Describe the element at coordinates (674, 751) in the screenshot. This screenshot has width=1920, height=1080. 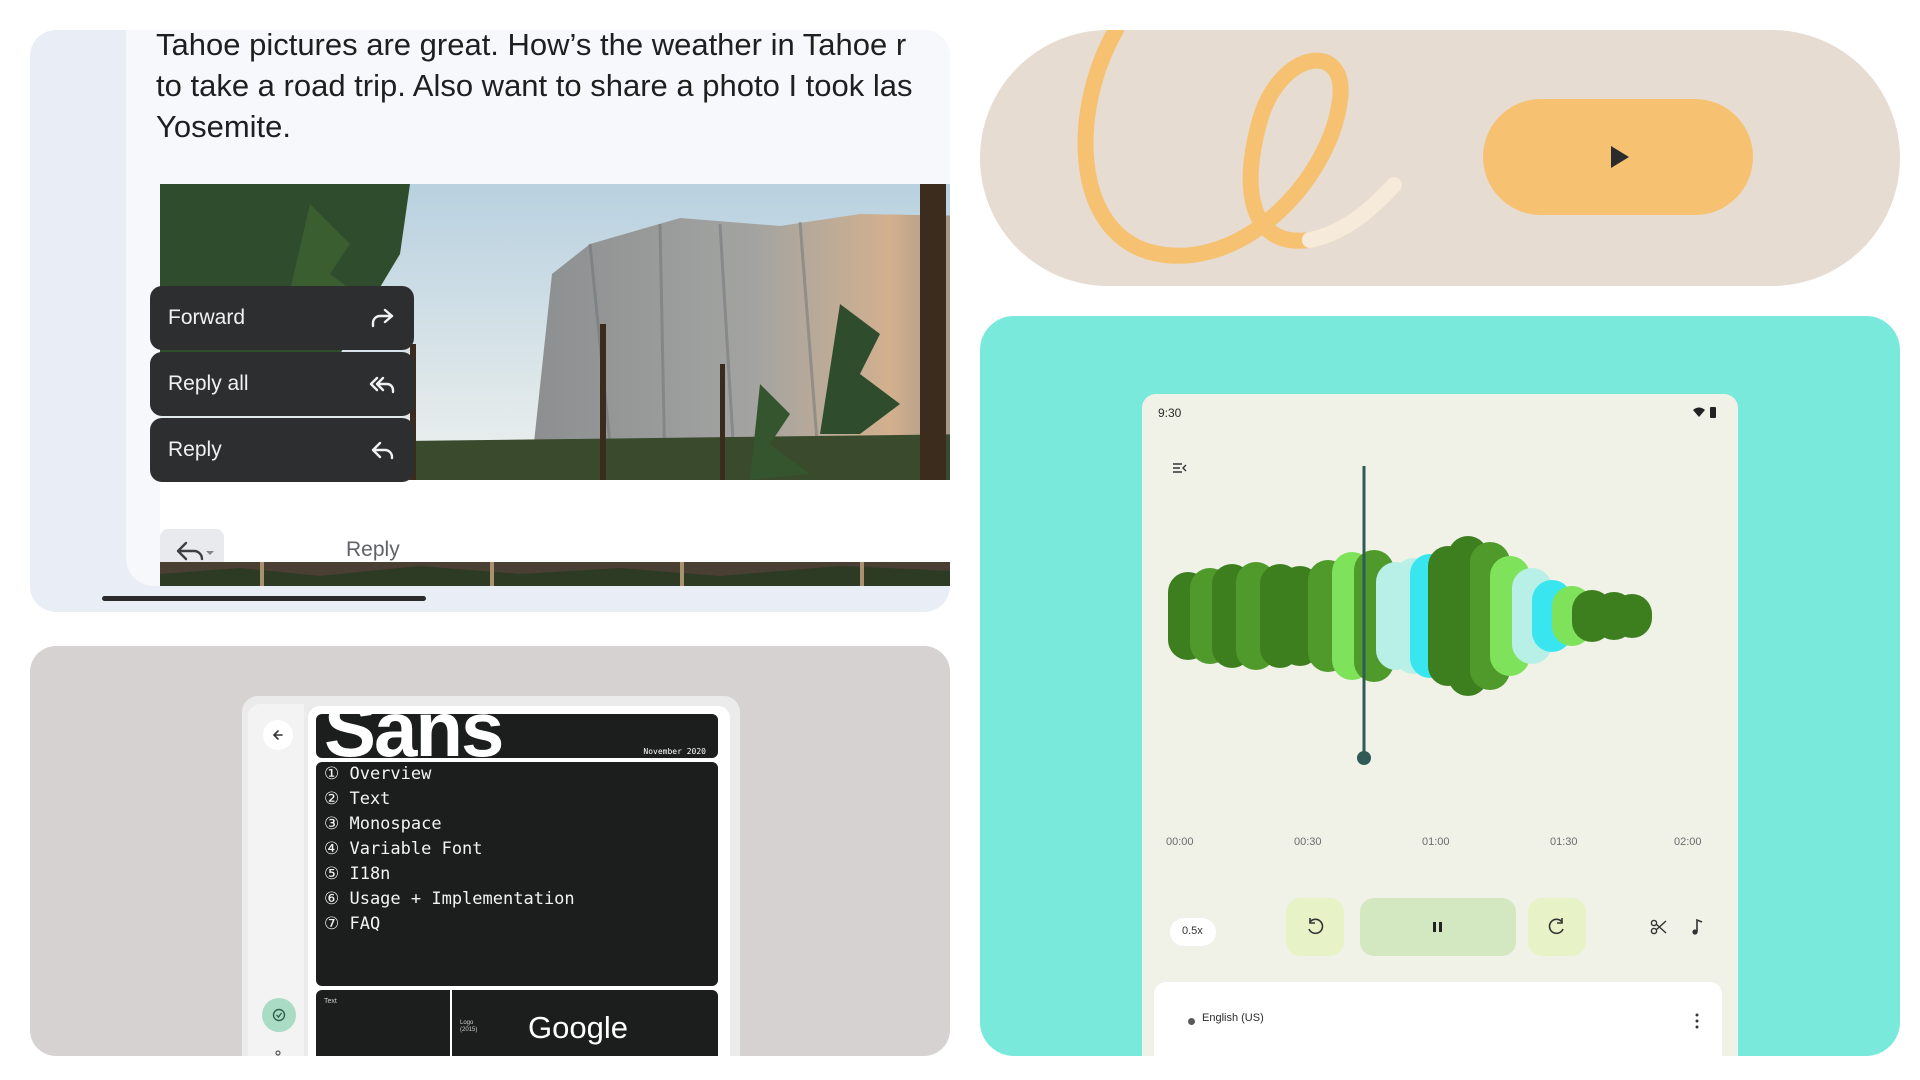
I see `font-date: November 2020` at that location.